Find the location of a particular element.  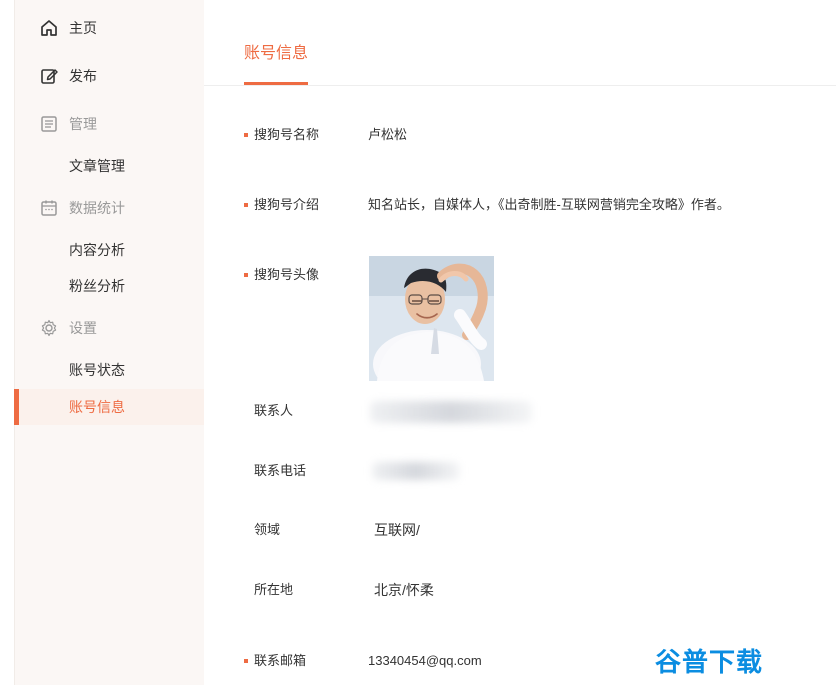

tab-account-info: 账号信息 is located at coordinates (276, 54).